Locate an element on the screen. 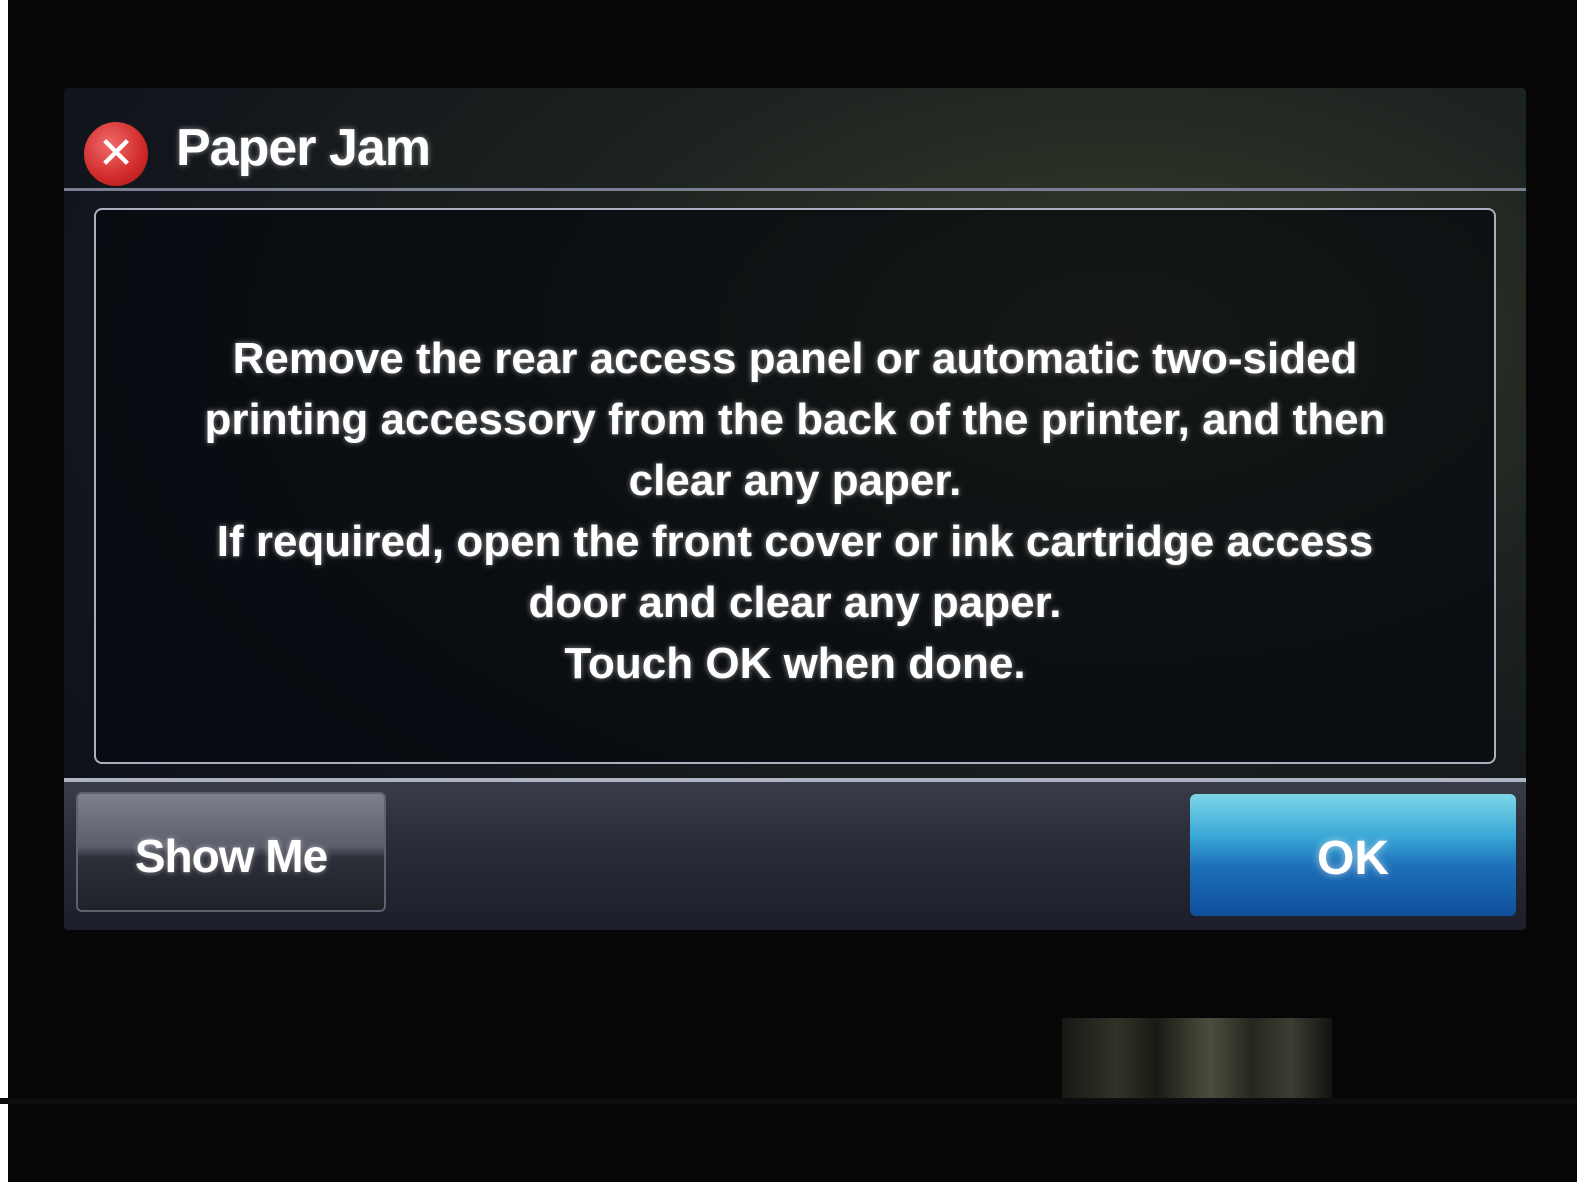 This screenshot has width=1577, height=1182. photo-edge is located at coordinates (4, 591).